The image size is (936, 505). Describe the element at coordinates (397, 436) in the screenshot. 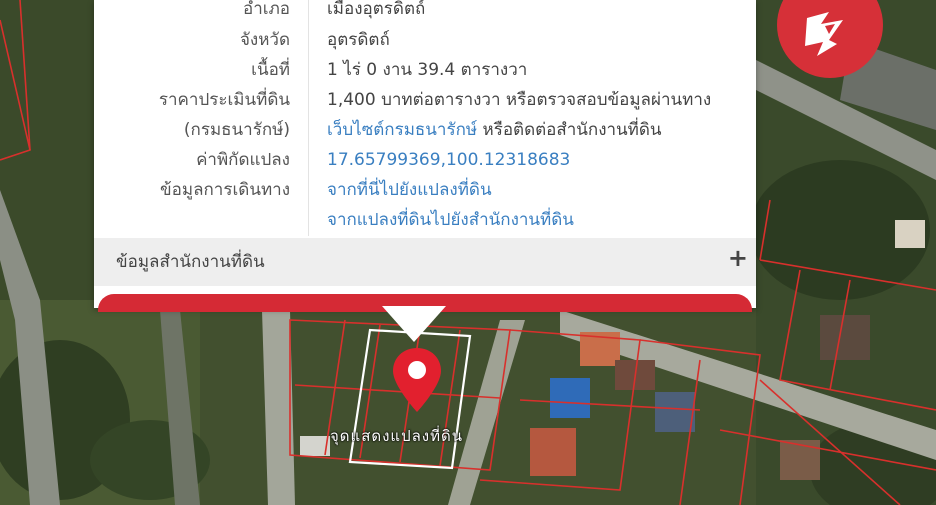

I see `parcel-point-label: จุดแสดงแปลงที่ดิน` at that location.